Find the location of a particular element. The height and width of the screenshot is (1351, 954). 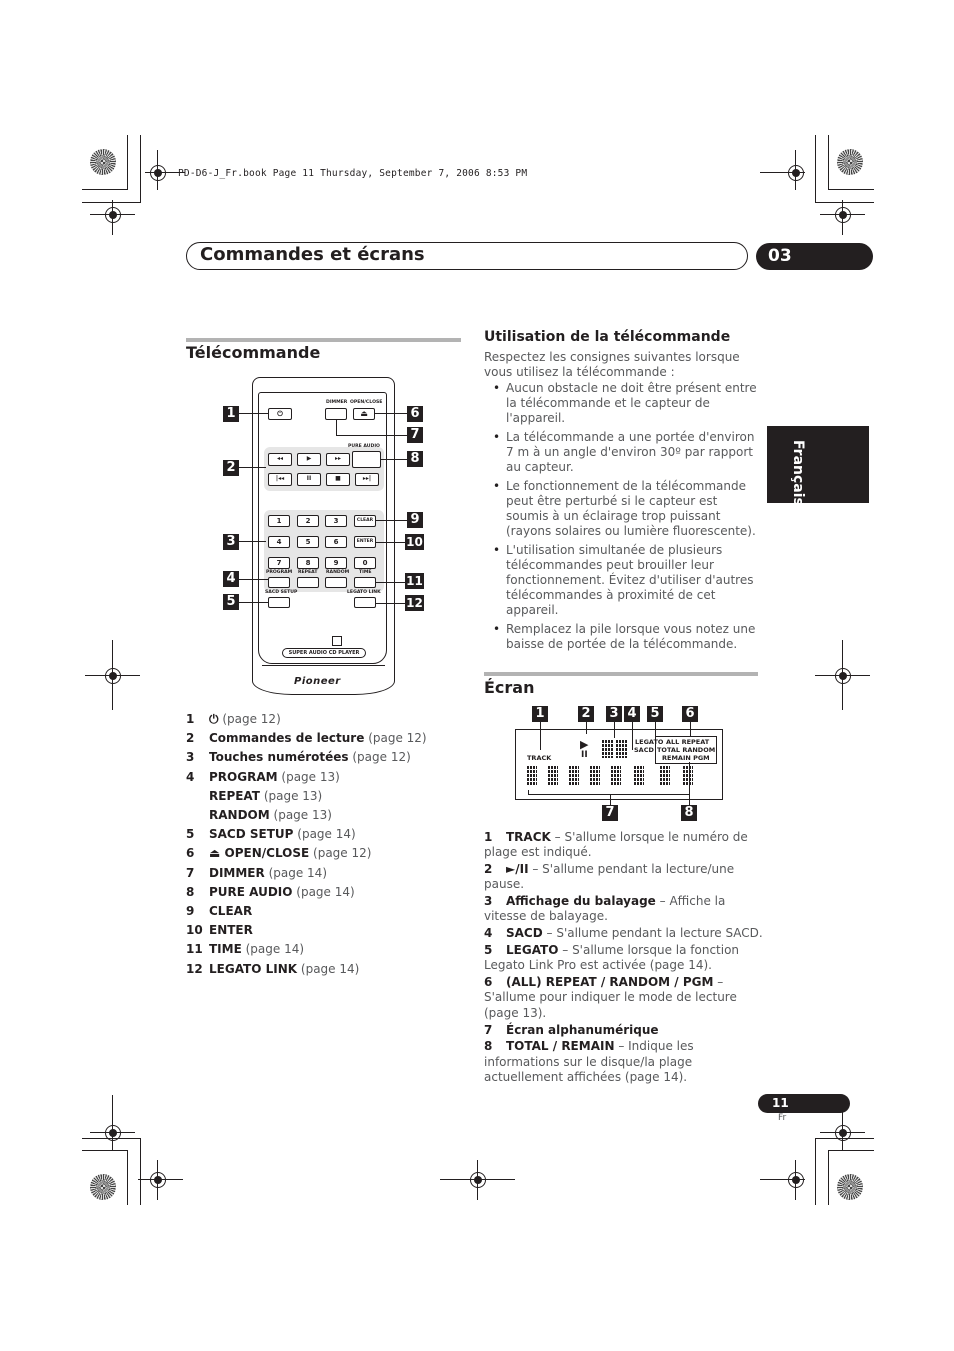

description-number: 4 is located at coordinates (488, 933).